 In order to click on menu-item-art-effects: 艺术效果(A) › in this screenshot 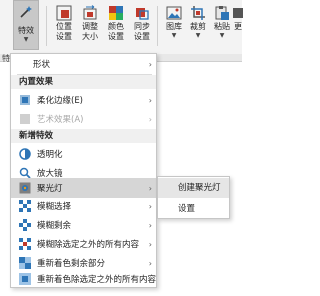, I will do `click(83, 119)`.